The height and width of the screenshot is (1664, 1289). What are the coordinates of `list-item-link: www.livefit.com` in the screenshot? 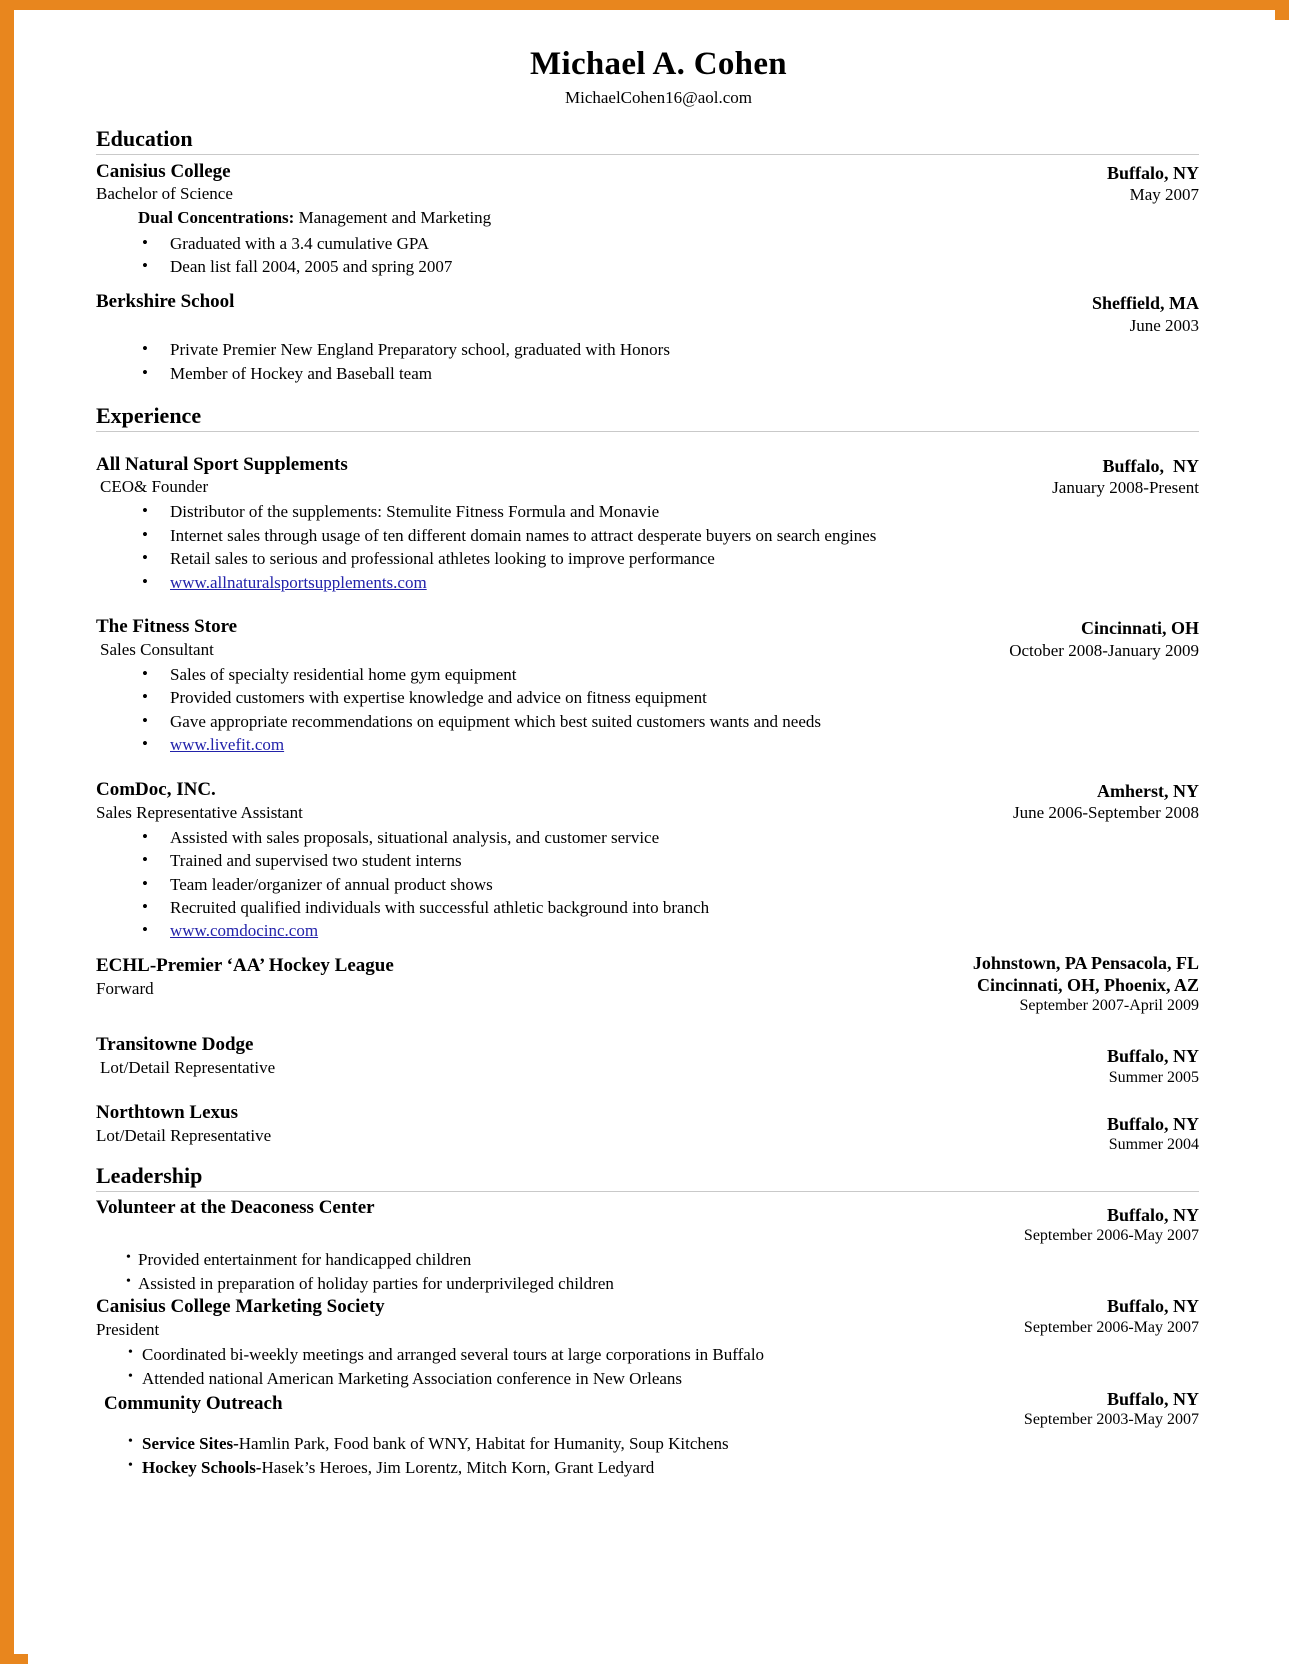 It's located at (647, 744).